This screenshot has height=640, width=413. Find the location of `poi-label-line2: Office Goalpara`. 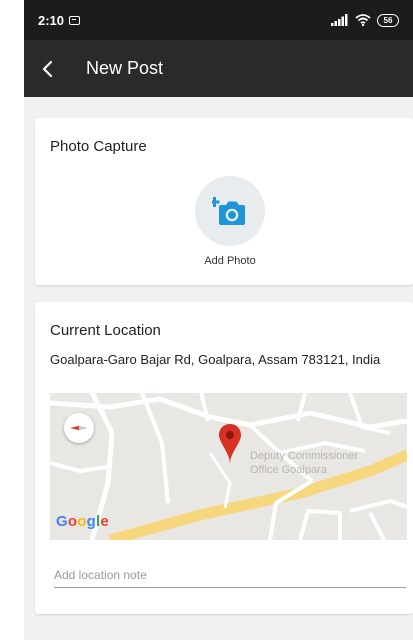

poi-label-line2: Office Goalpara is located at coordinates (288, 470).